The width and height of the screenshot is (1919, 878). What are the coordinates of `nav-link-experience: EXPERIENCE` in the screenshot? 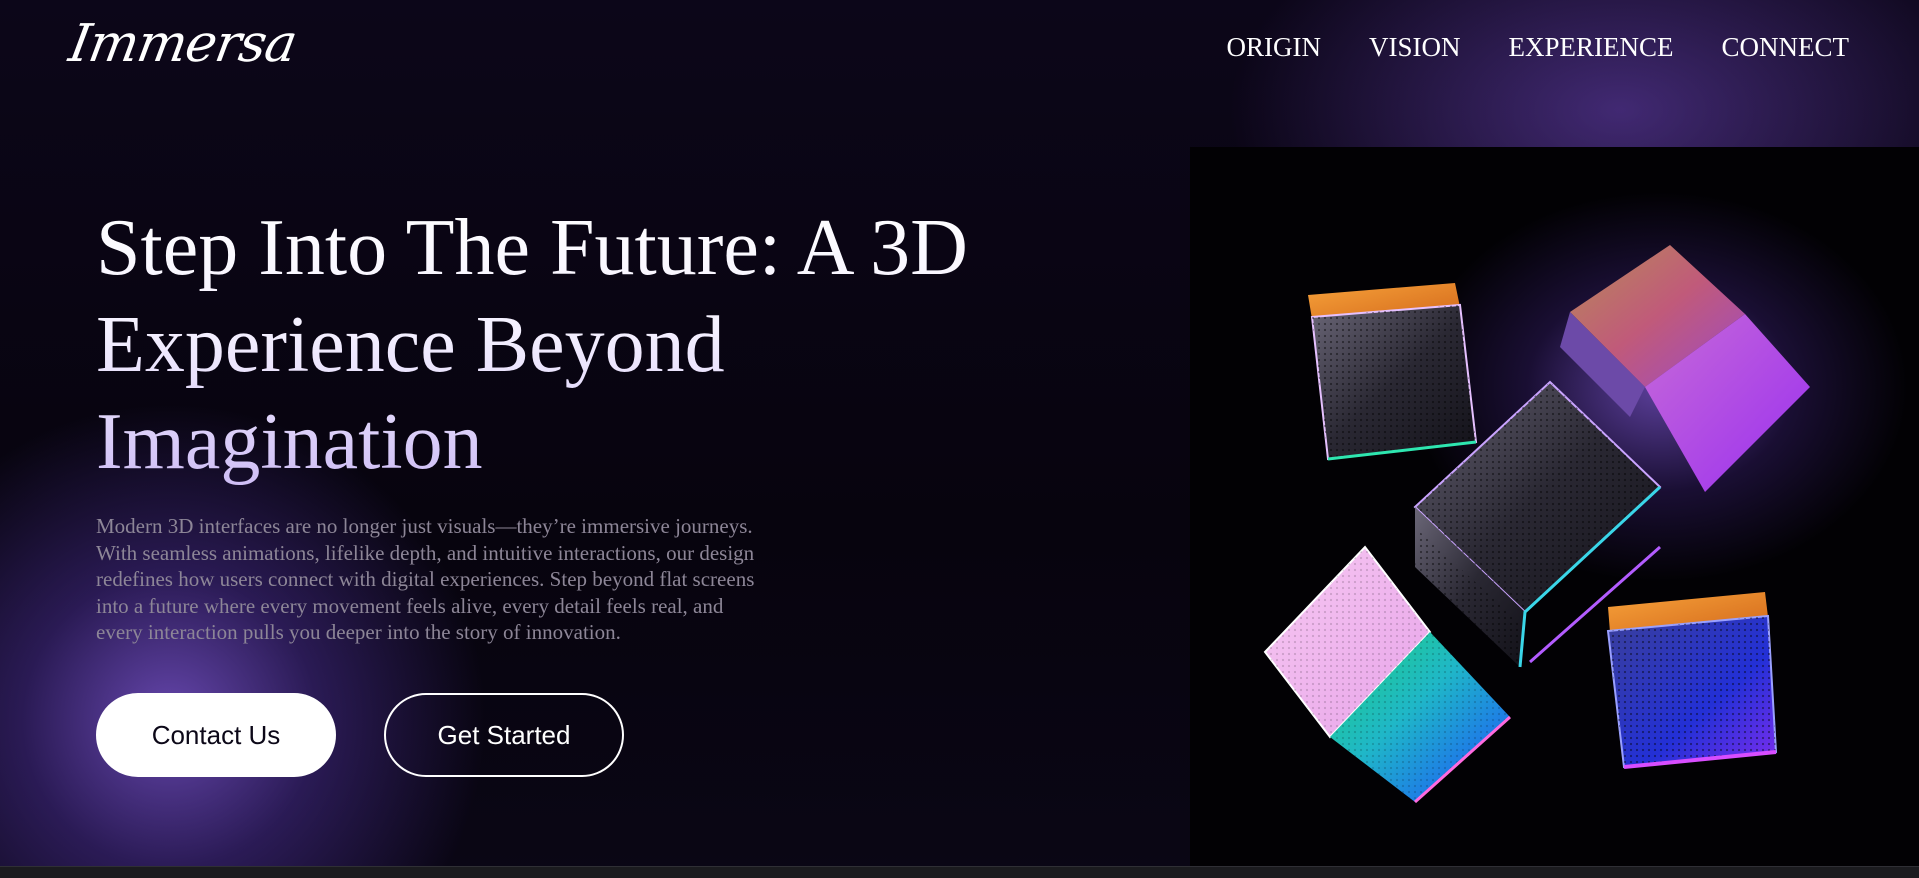 It's located at (1591, 47).